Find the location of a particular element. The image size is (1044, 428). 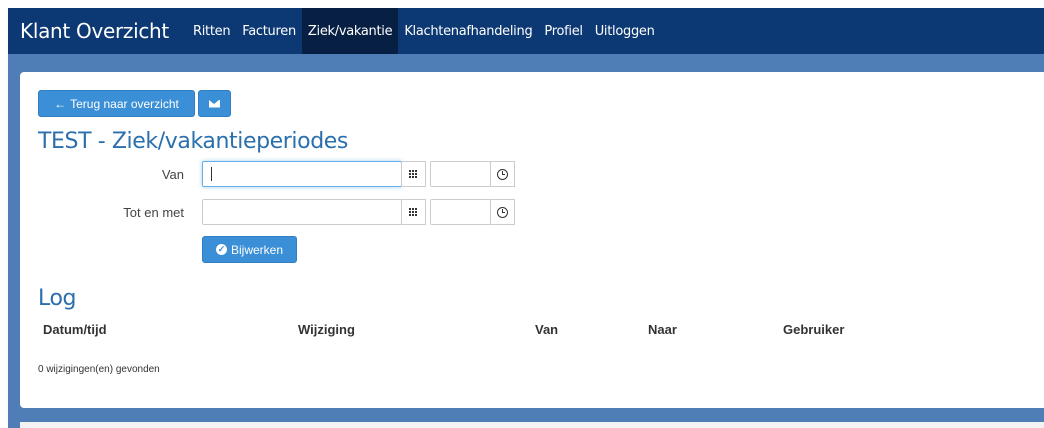

column-header-datetime: Datum/tijd is located at coordinates (75, 329).